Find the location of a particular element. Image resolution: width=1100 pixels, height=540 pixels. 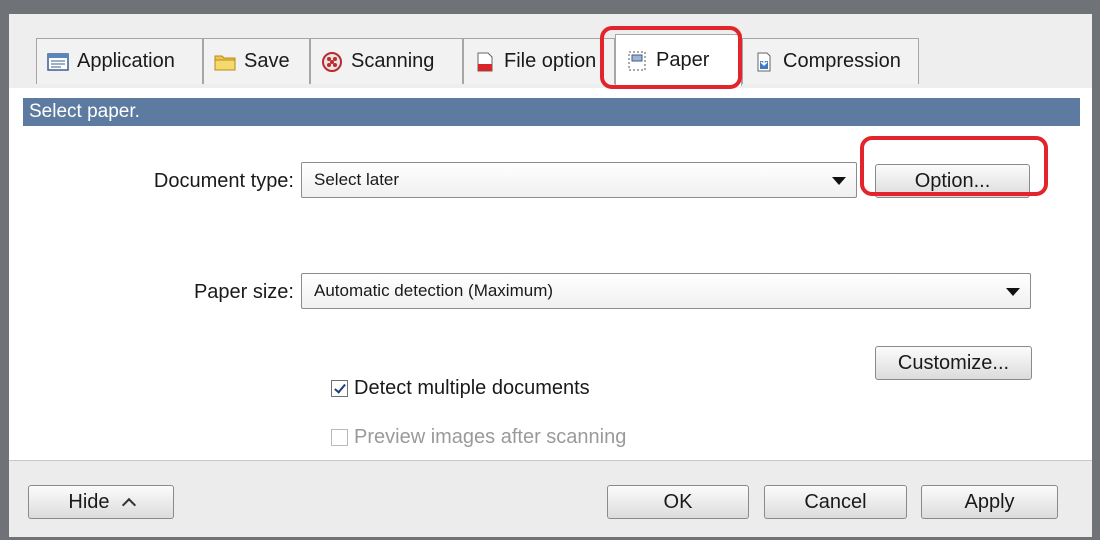

preview-images-checkbox: Preview images after scanning is located at coordinates (478, 437).